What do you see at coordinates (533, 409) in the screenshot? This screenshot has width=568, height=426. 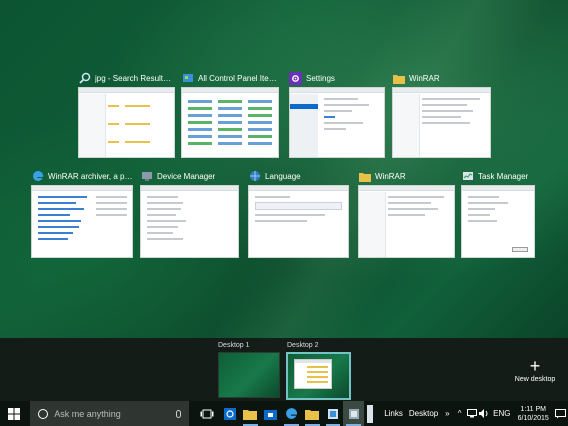 I see `clock-time: 1:11 PM` at bounding box center [533, 409].